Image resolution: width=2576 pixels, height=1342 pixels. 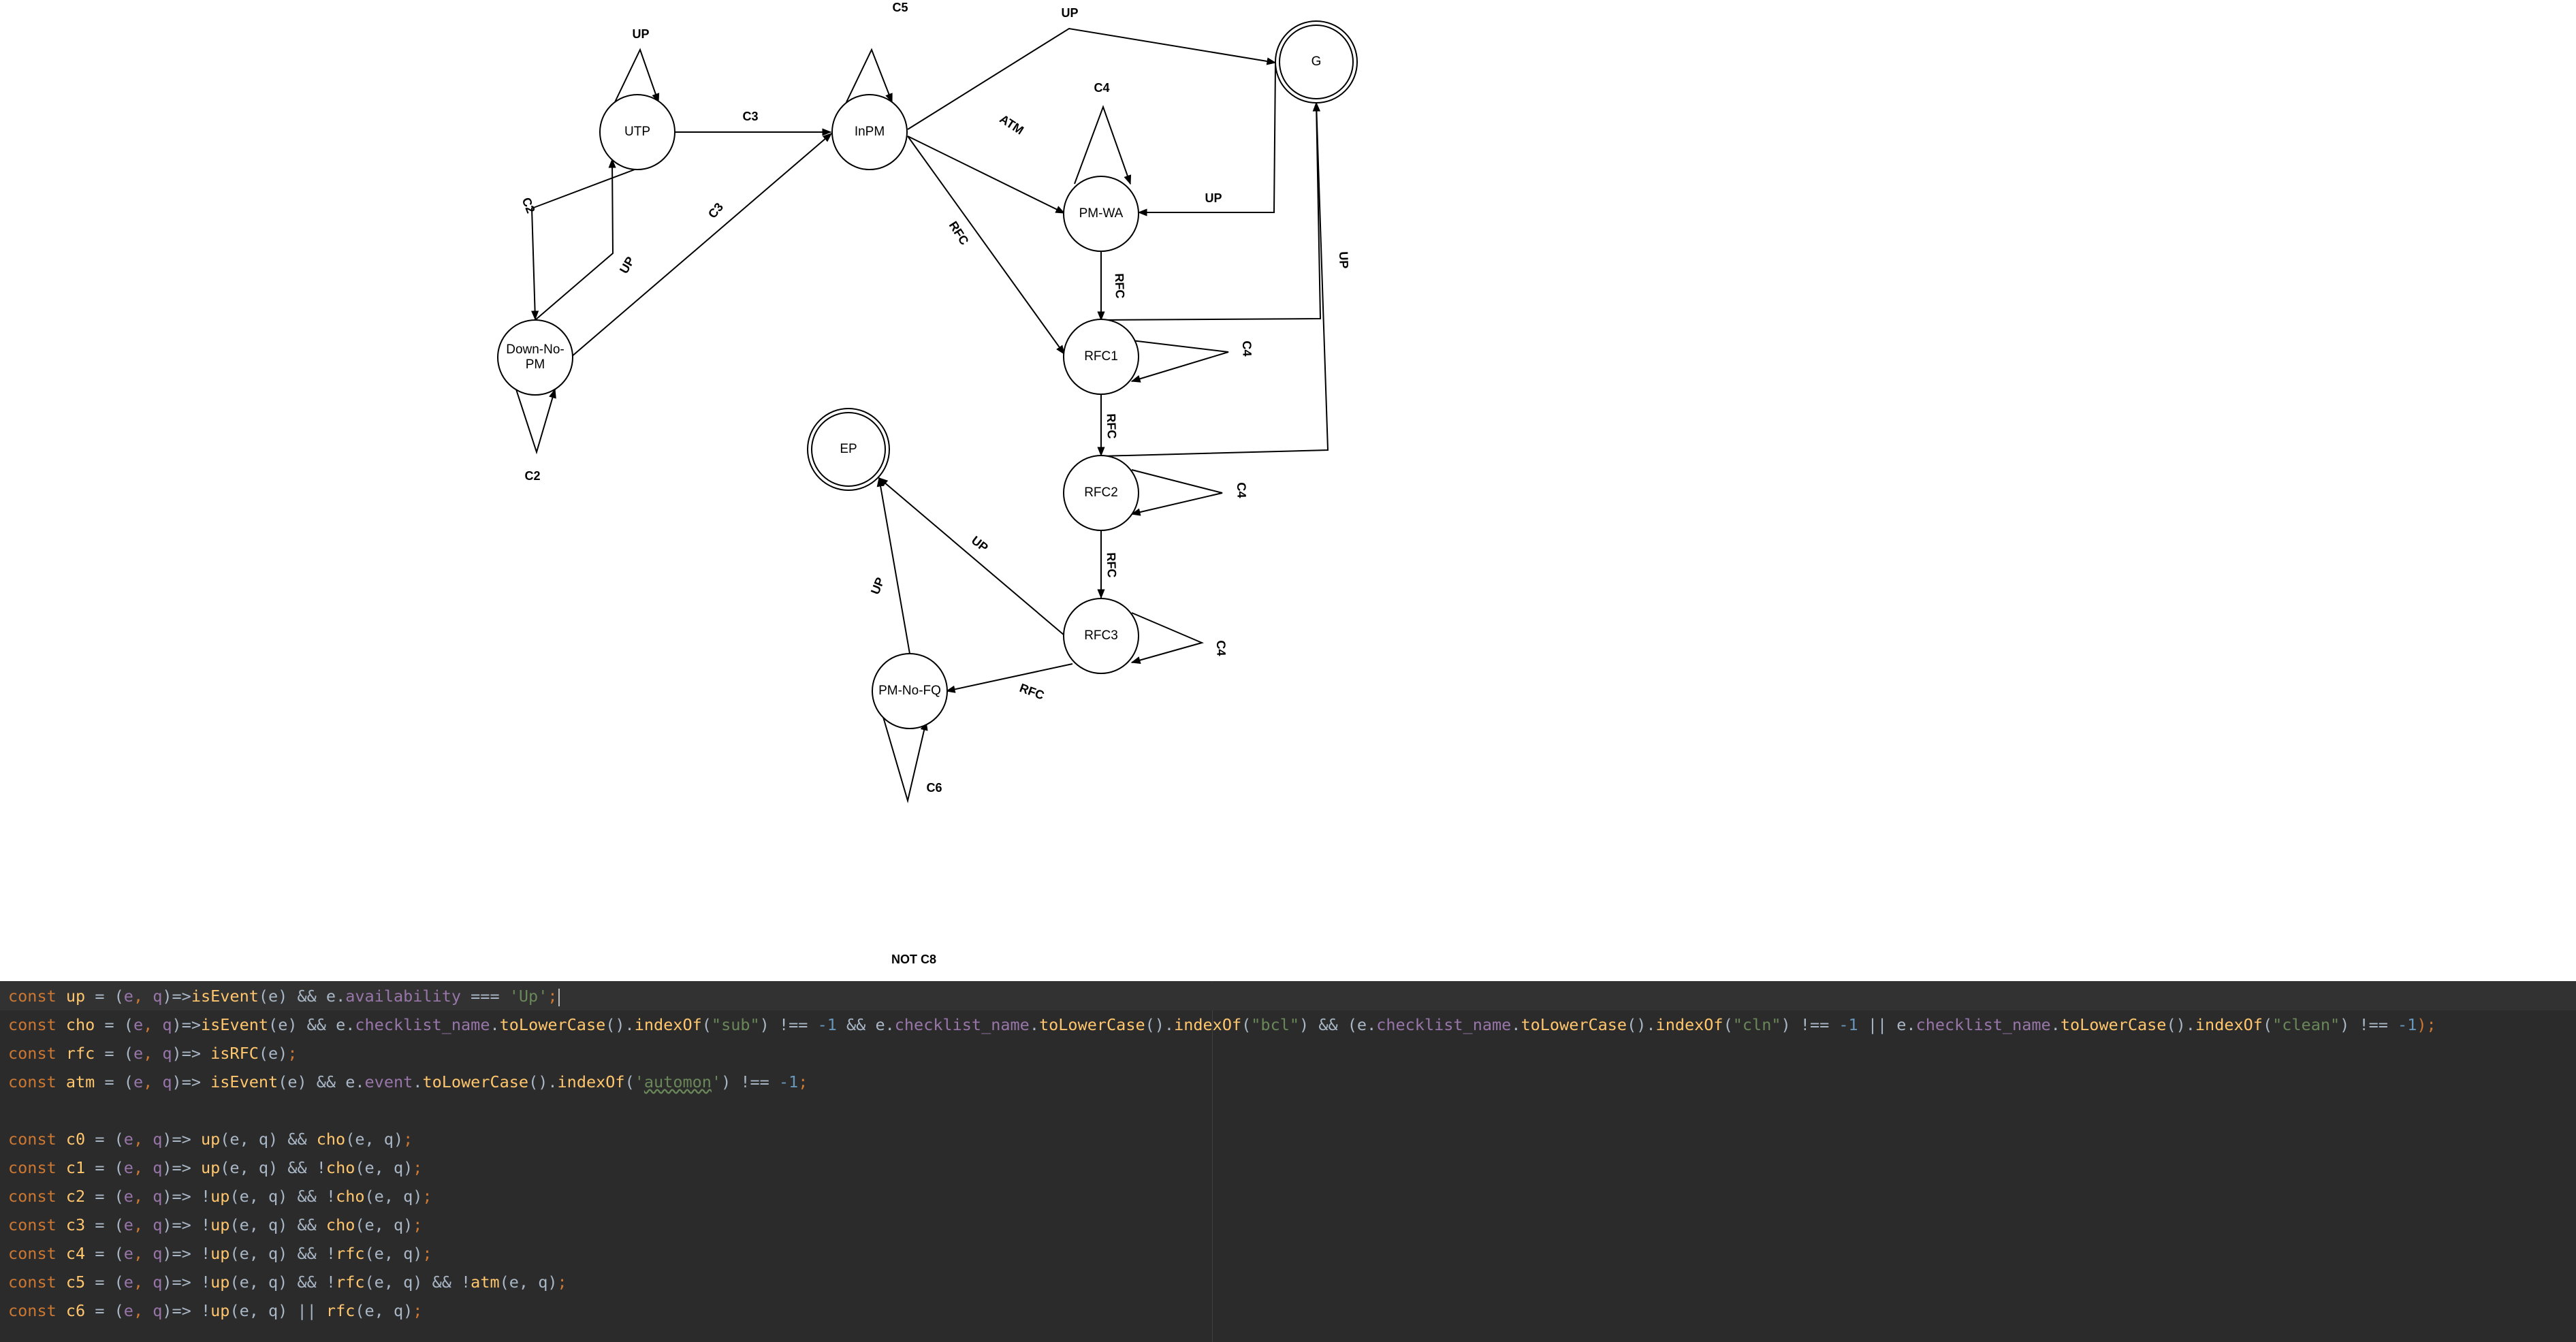 What do you see at coordinates (532, 476) in the screenshot?
I see `self-loop-down-no-pm-label: C2` at bounding box center [532, 476].